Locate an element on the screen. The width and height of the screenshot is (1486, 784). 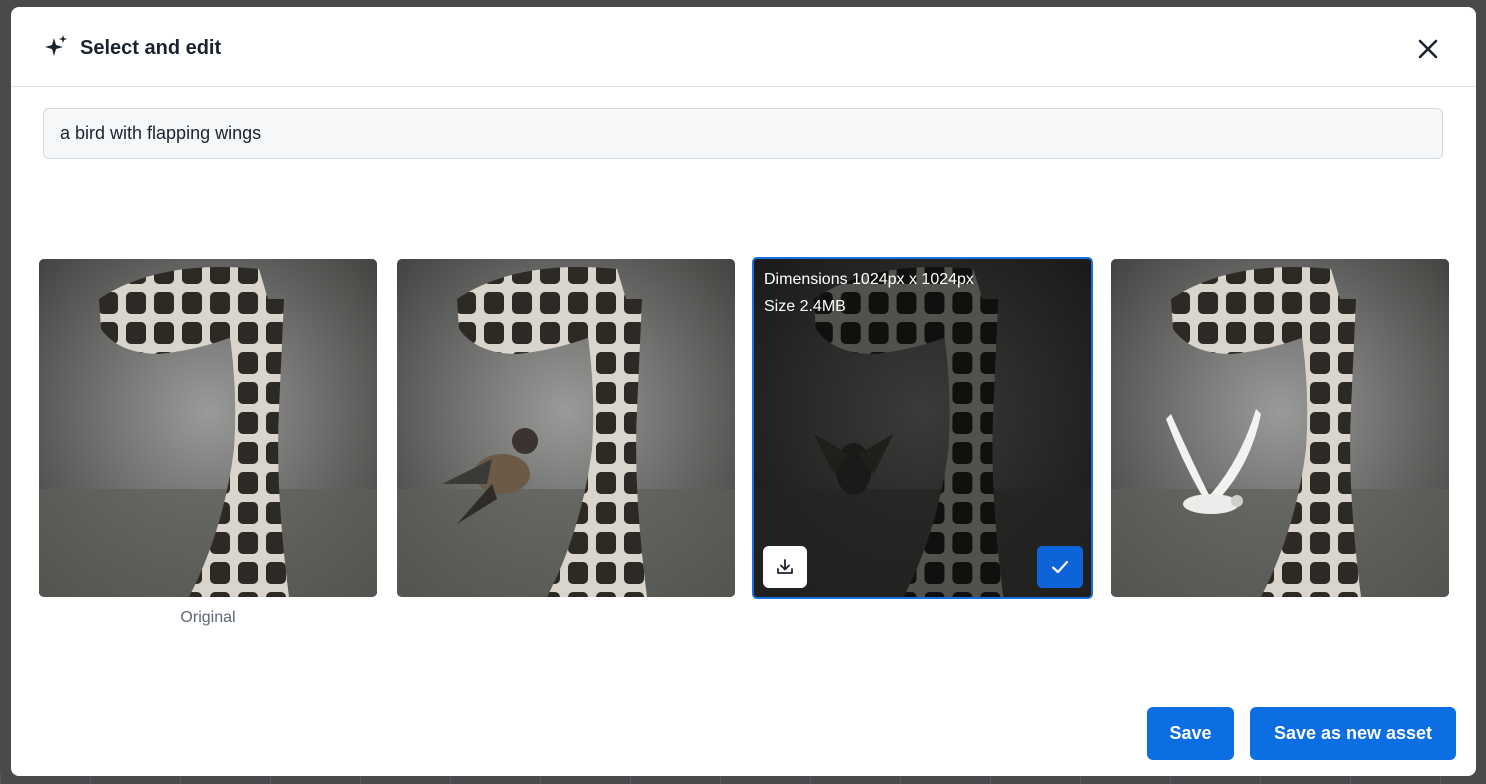
giraffe-photo is located at coordinates (208, 428).